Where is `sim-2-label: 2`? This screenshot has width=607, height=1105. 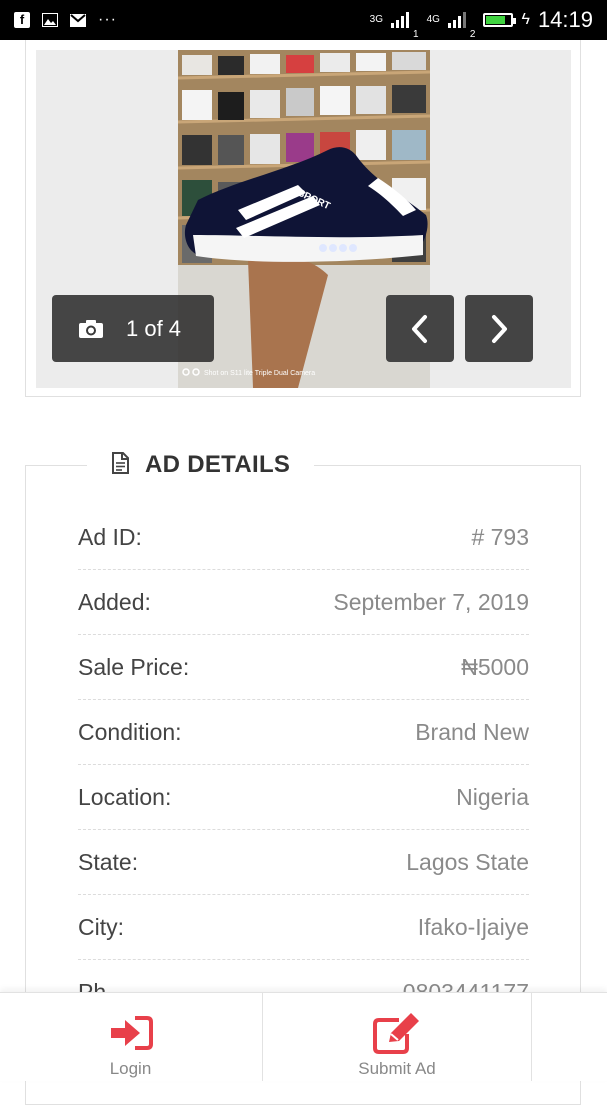
sim-2-label: 2 is located at coordinates (472, 34).